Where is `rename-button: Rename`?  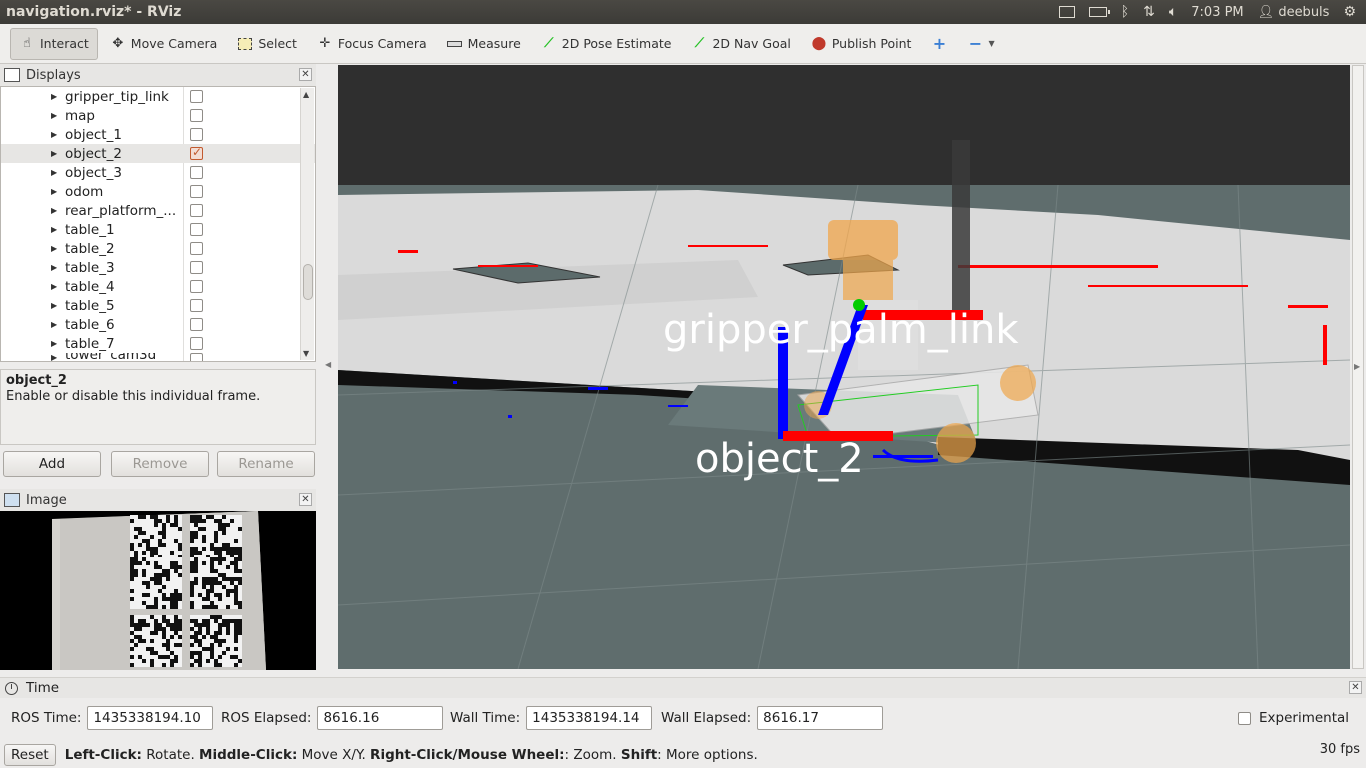 rename-button: Rename is located at coordinates (266, 464).